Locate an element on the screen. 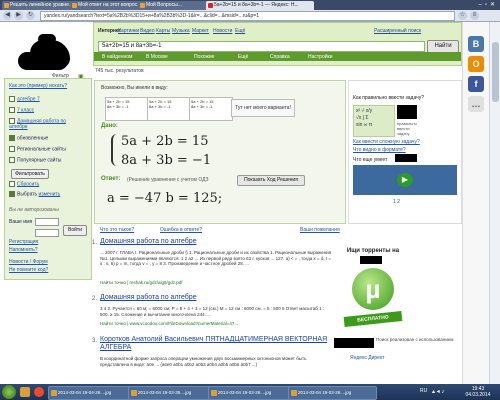  taskbar-item: 2014-03-04 19-03-35....jpg is located at coordinates (172, 393).